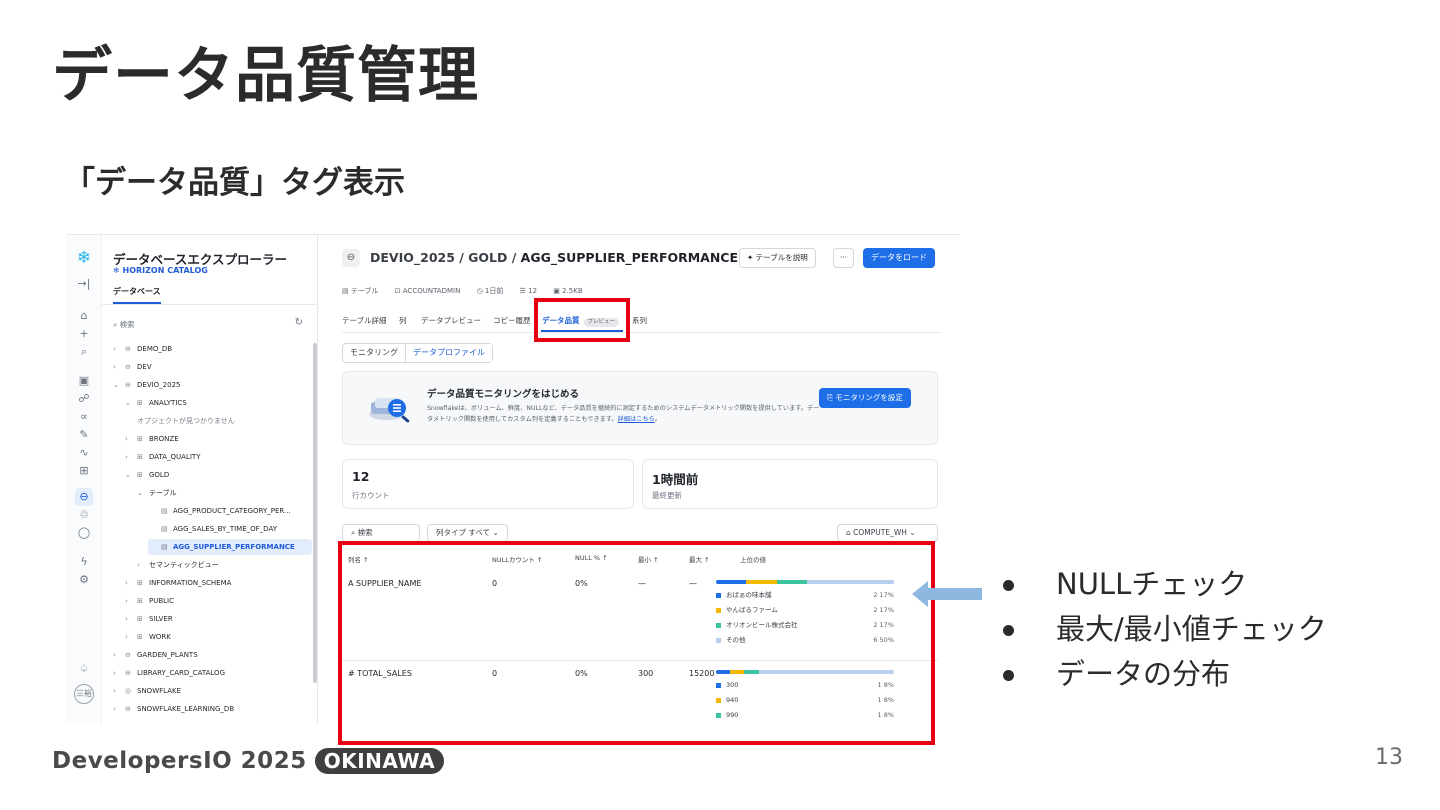 Image resolution: width=1440 pixels, height=810 pixels. What do you see at coordinates (190, 583) in the screenshot?
I see `tree-item-label: INFORMATION_SCHEMA` at bounding box center [190, 583].